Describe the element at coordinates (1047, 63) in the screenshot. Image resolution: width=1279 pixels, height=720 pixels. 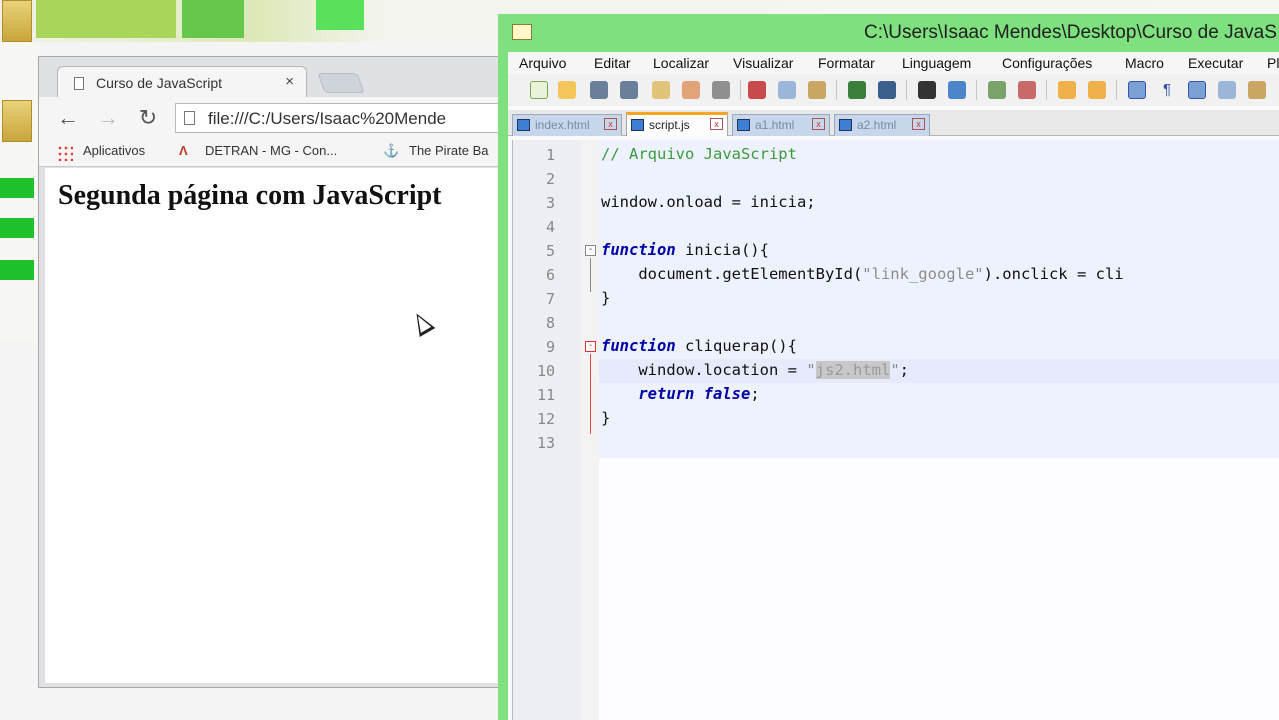
I see `menu-configuracoes: Configurações` at that location.